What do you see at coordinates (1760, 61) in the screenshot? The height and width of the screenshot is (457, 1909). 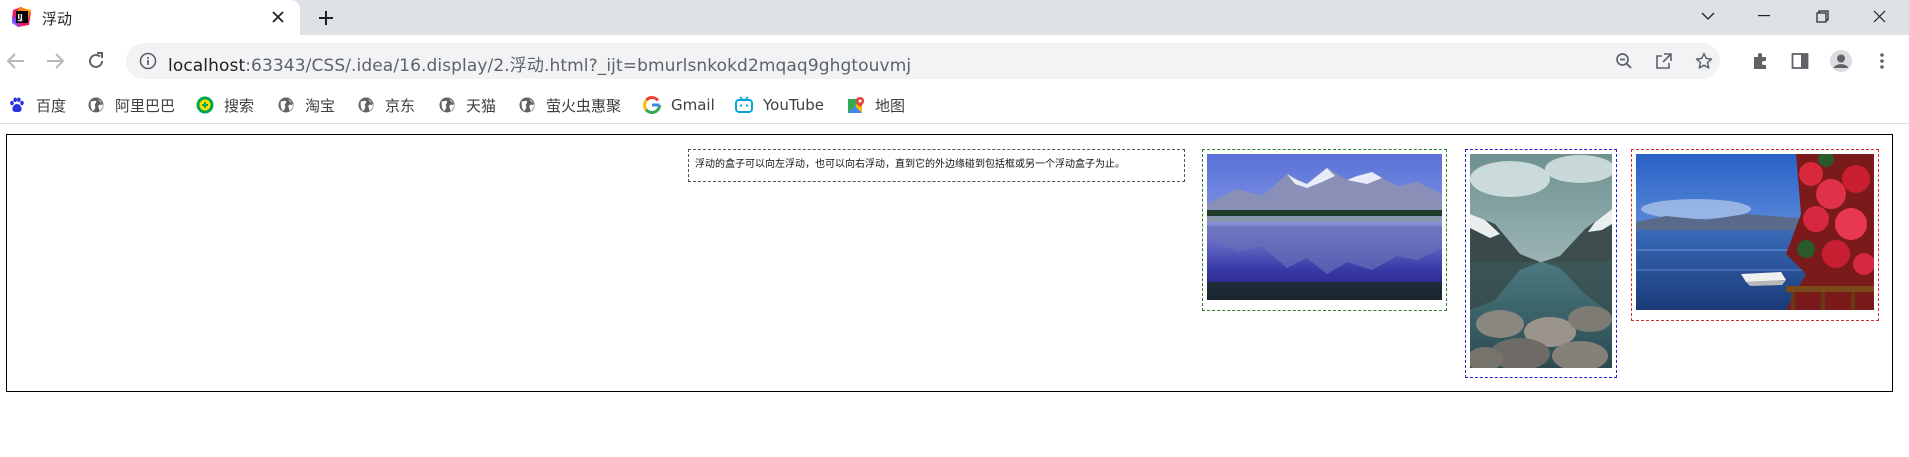 I see `extensions-icon` at bounding box center [1760, 61].